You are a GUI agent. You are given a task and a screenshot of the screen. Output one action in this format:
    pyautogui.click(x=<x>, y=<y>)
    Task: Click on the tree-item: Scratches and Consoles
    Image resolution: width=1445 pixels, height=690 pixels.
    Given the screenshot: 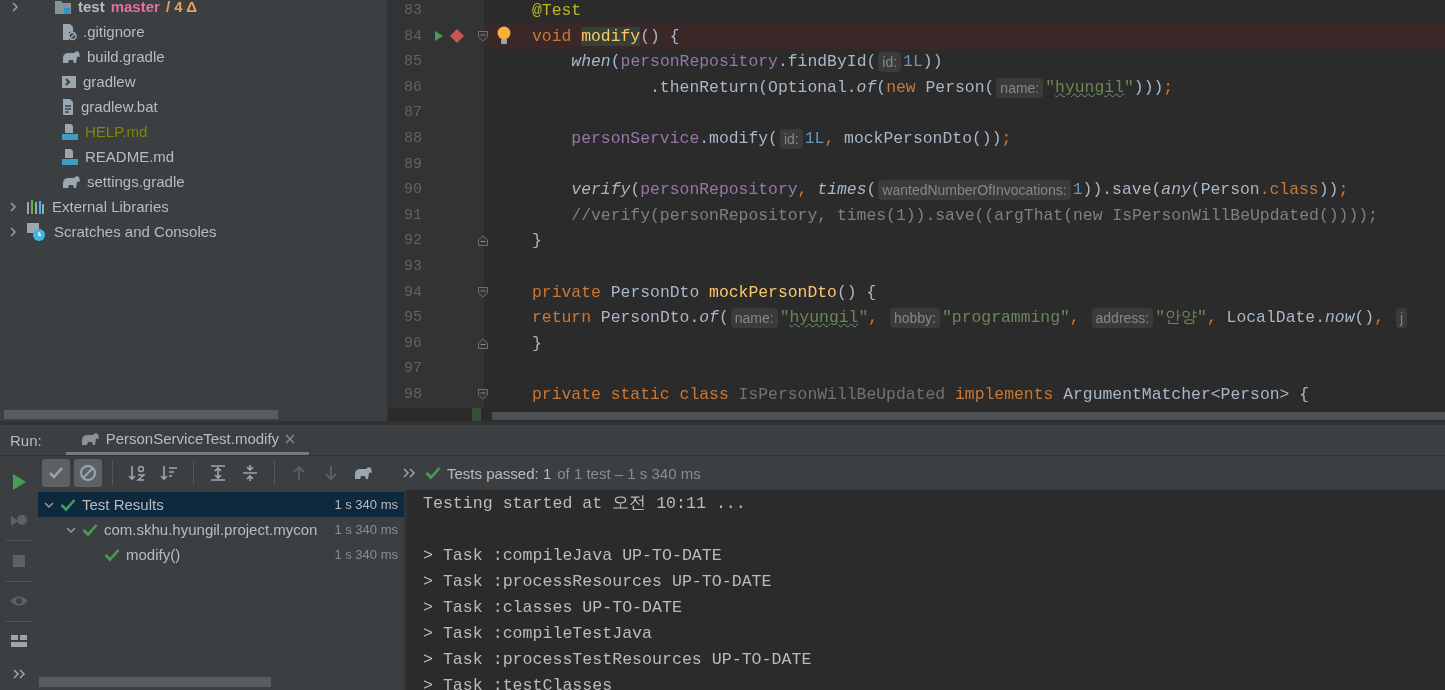 What is the action you would take?
    pyautogui.click(x=135, y=231)
    